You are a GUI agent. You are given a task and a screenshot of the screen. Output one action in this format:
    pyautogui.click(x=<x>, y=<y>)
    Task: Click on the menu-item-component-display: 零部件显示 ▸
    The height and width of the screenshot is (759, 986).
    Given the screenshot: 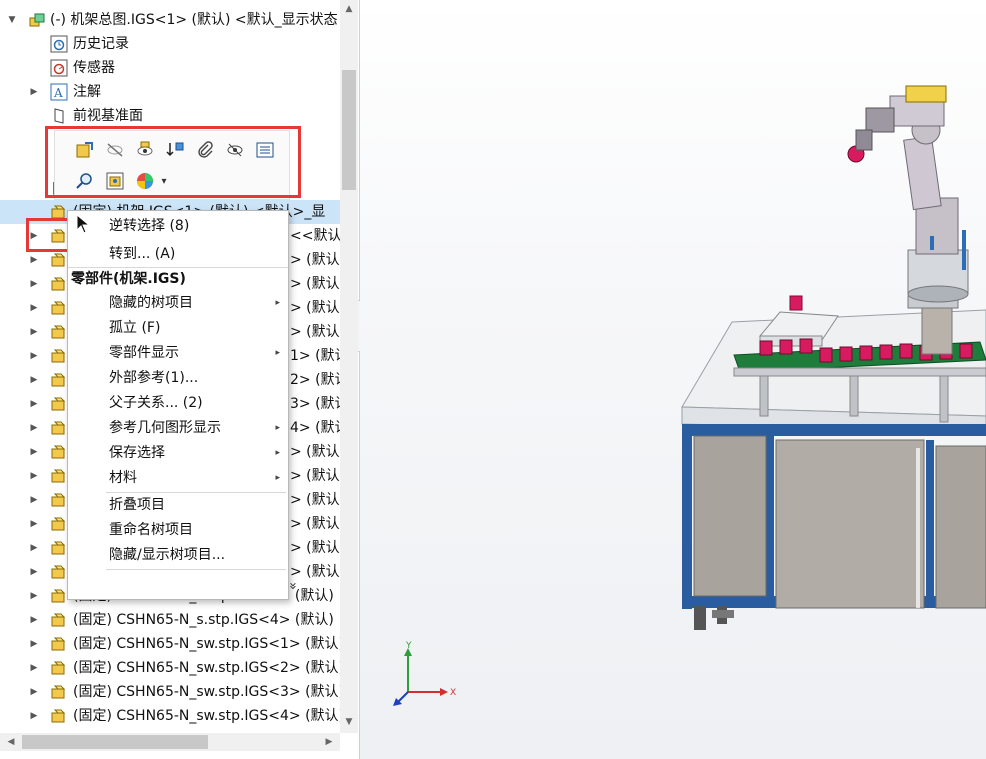 What is the action you would take?
    pyautogui.click(x=178, y=353)
    